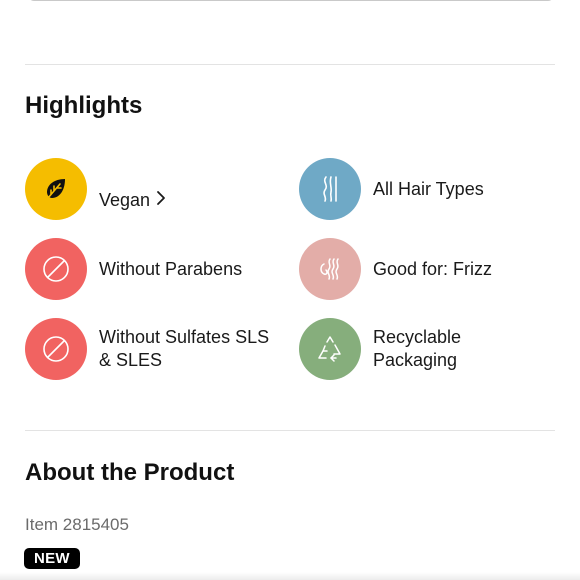 The image size is (580, 580). I want to click on highlight-all-hair-types: All Hair Types, so click(391, 189).